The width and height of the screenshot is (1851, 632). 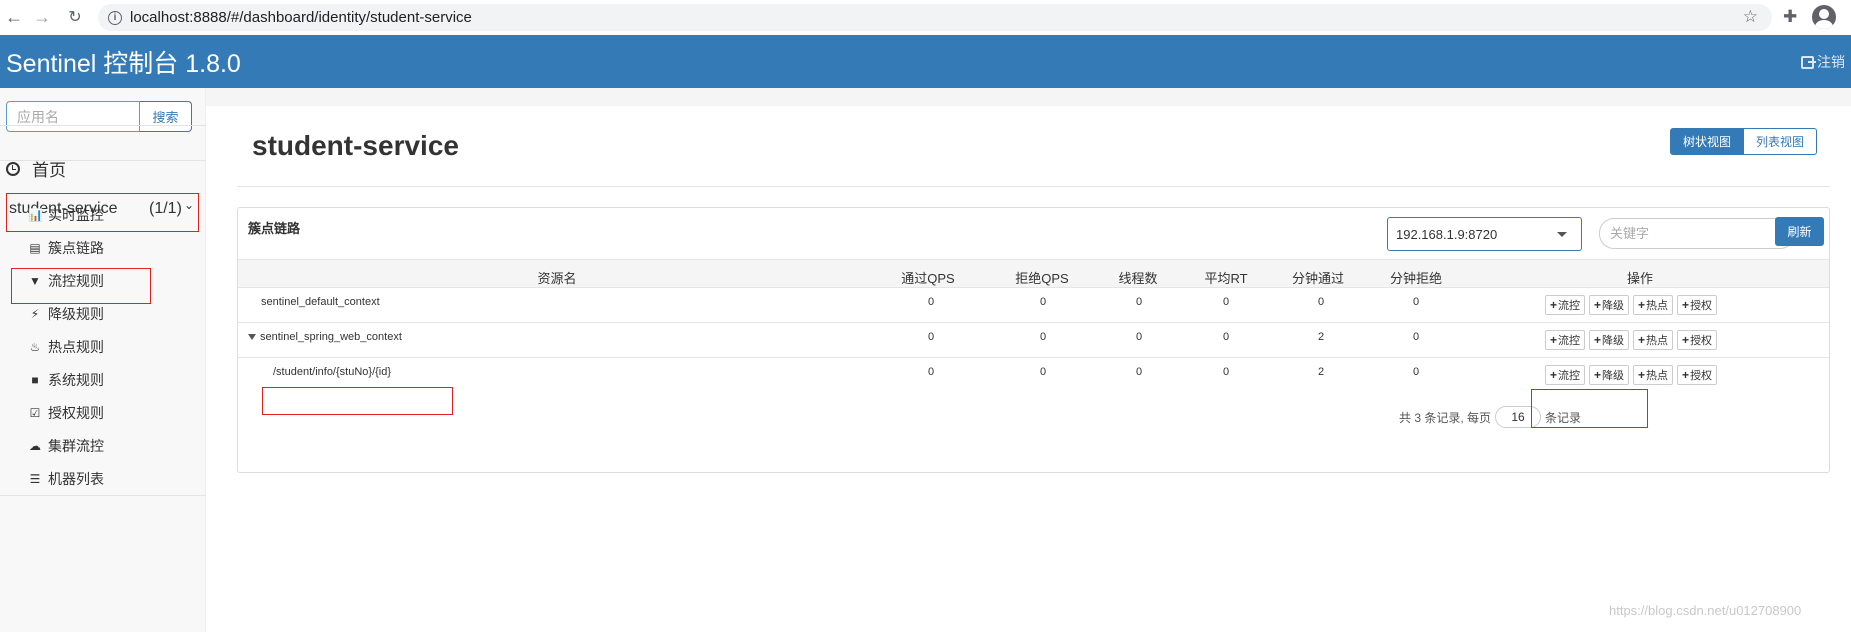 What do you see at coordinates (1613, 376) in the screenshot?
I see `op-label: 降级` at bounding box center [1613, 376].